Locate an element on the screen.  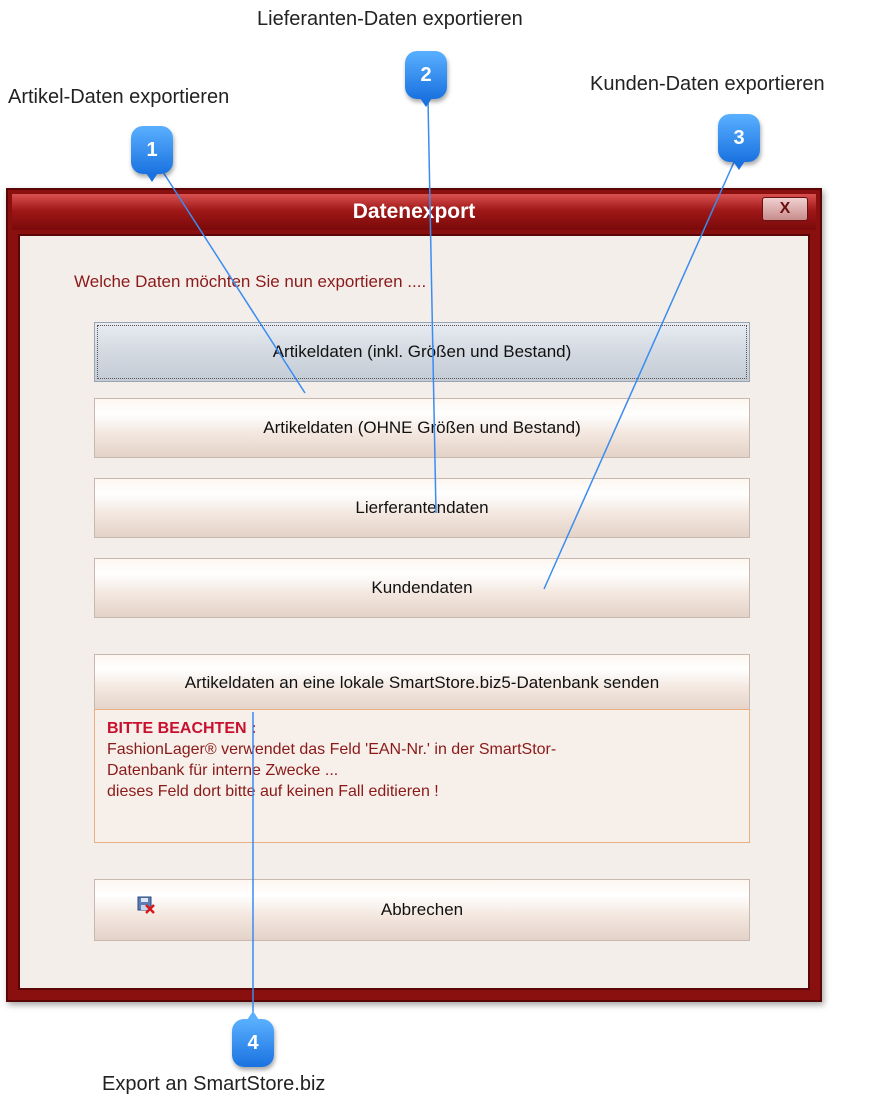
button-label: Lierferantendaten is located at coordinates (422, 507).